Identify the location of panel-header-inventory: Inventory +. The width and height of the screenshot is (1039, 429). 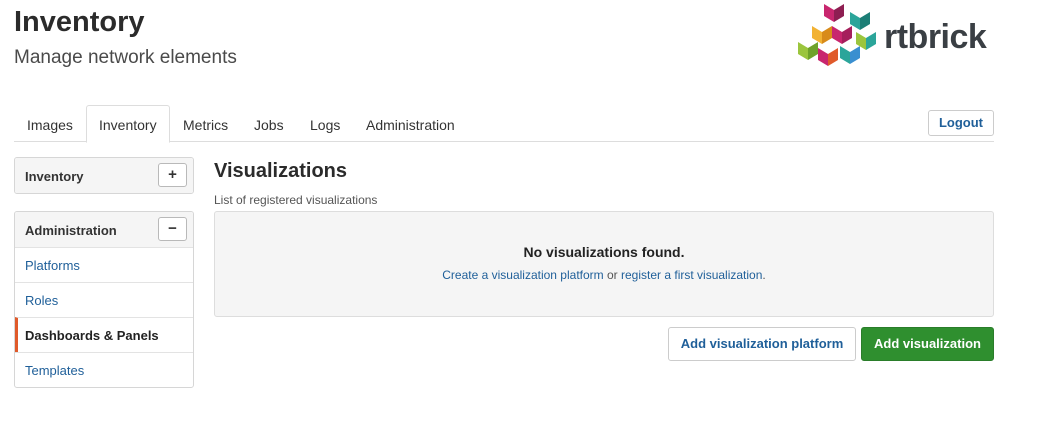
(104, 175).